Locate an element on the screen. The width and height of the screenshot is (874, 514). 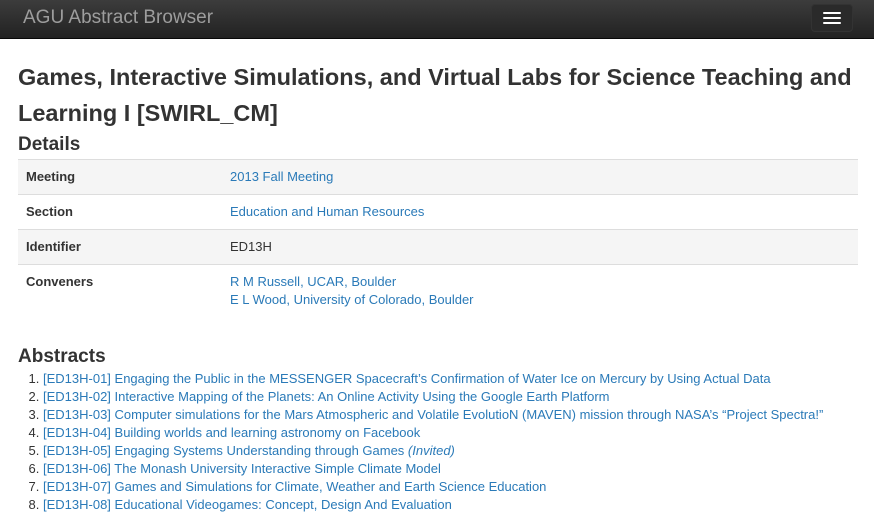
details-label: Meeting is located at coordinates (120, 177).